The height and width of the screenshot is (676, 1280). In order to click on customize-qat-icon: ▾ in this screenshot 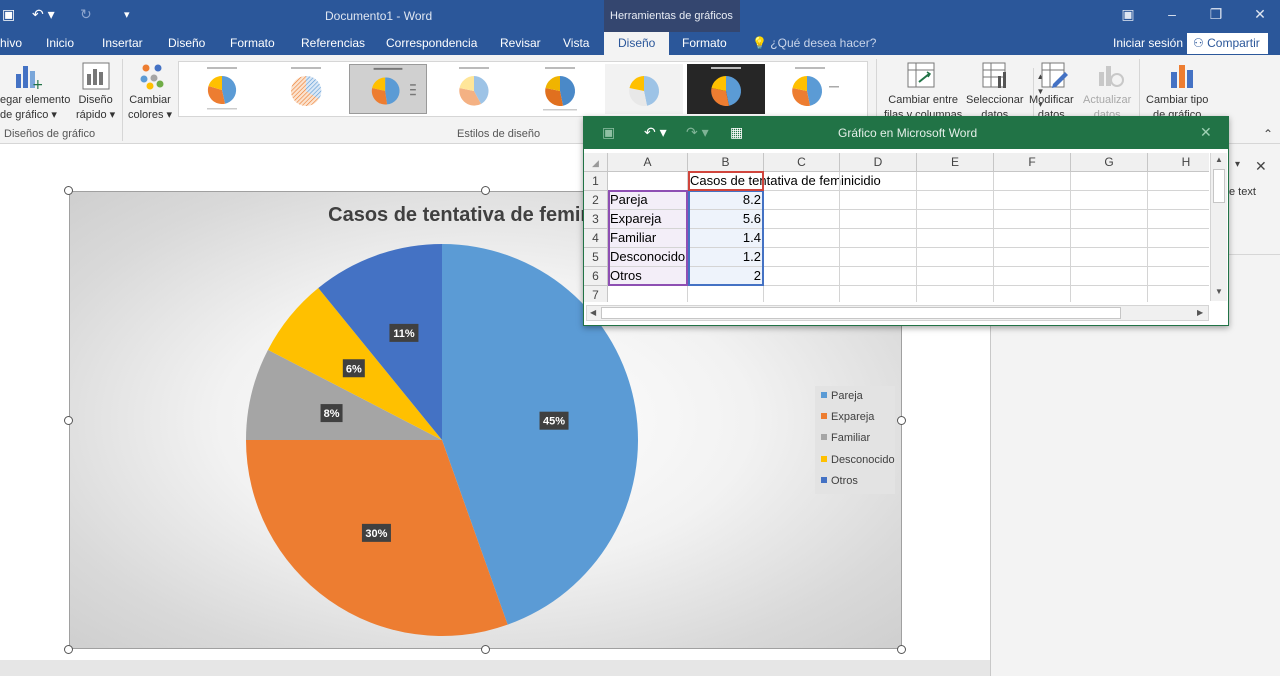, I will do `click(127, 14)`.